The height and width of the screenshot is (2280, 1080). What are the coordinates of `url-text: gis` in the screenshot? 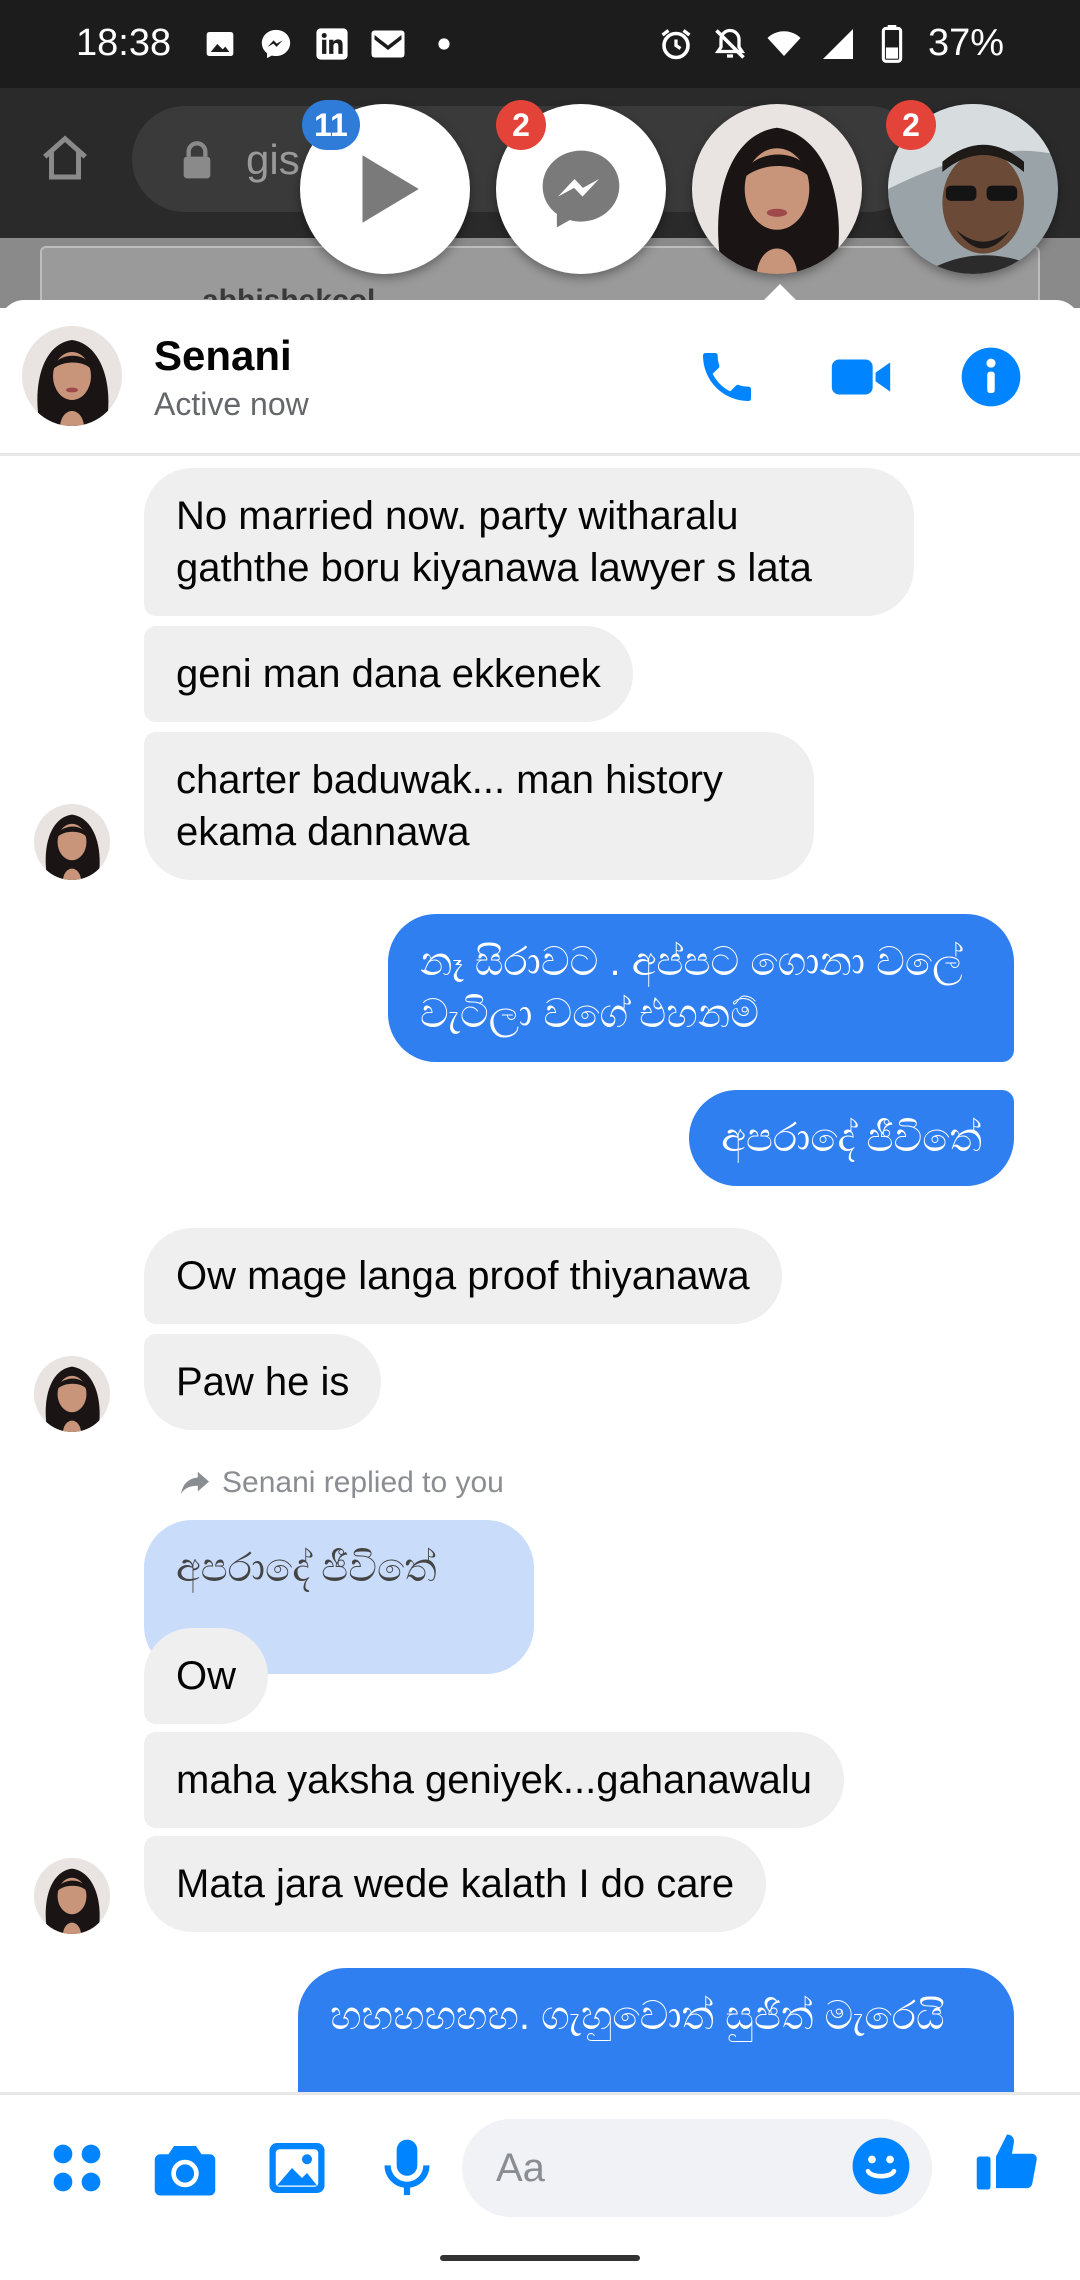 It's located at (273, 159).